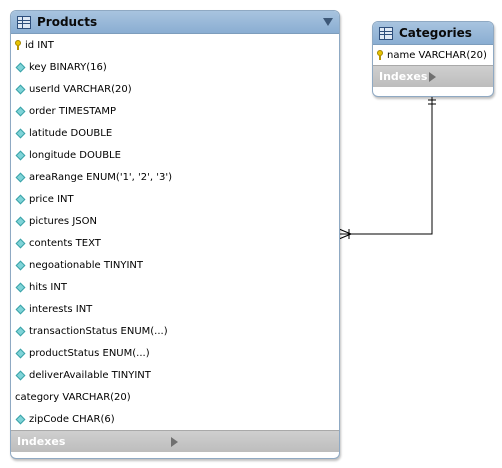  I want to click on column-row: negoationable TINYINT, so click(175, 265).